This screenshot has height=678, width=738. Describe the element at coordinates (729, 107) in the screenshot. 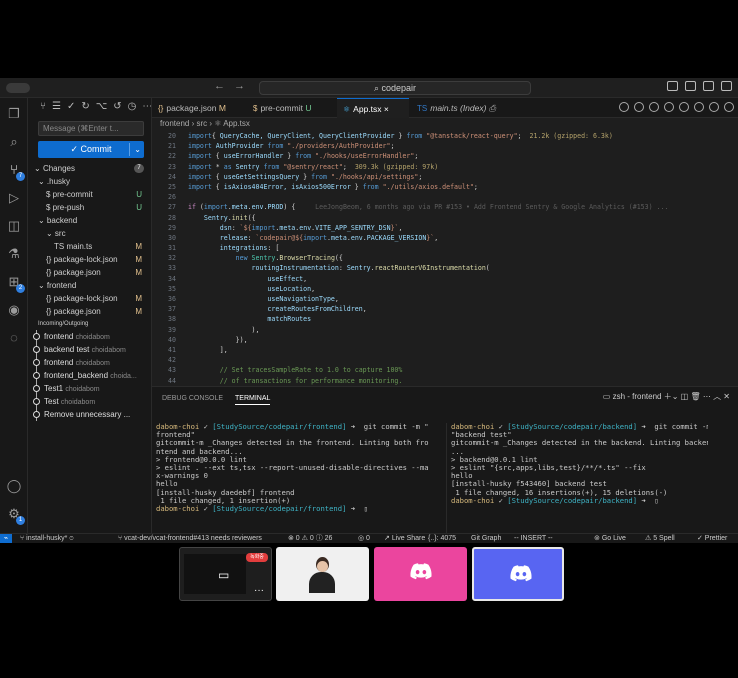

I see `more-actions-icon` at that location.